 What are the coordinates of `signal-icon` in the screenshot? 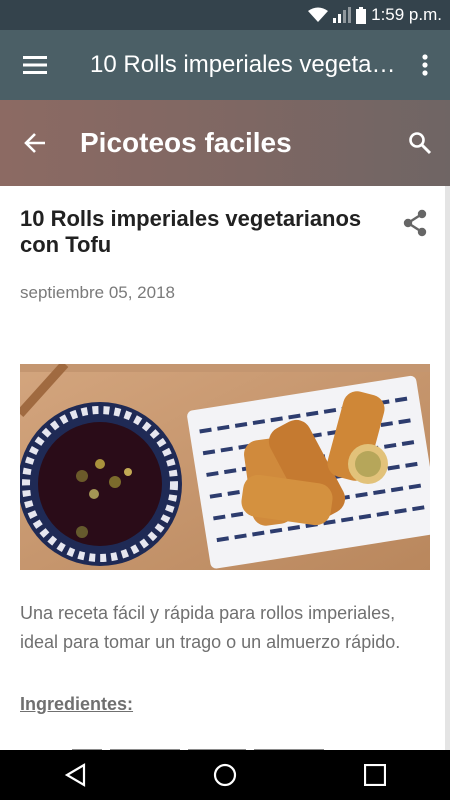 It's located at (342, 15).